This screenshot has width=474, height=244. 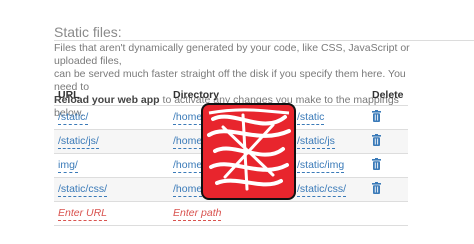 What do you see at coordinates (69, 95) in the screenshot?
I see `header-url: URL` at bounding box center [69, 95].